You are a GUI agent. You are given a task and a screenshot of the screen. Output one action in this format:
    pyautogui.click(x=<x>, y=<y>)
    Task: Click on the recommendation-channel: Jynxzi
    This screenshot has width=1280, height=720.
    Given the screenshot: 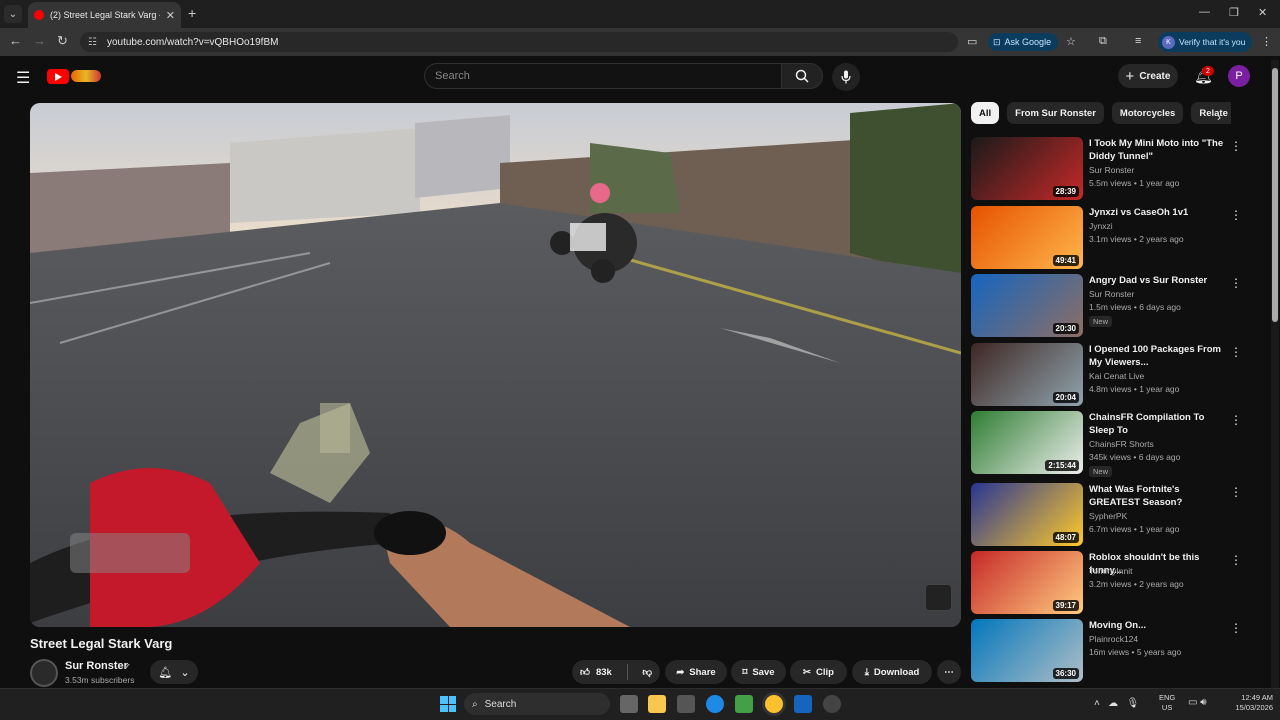 What is the action you would take?
    pyautogui.click(x=1101, y=226)
    